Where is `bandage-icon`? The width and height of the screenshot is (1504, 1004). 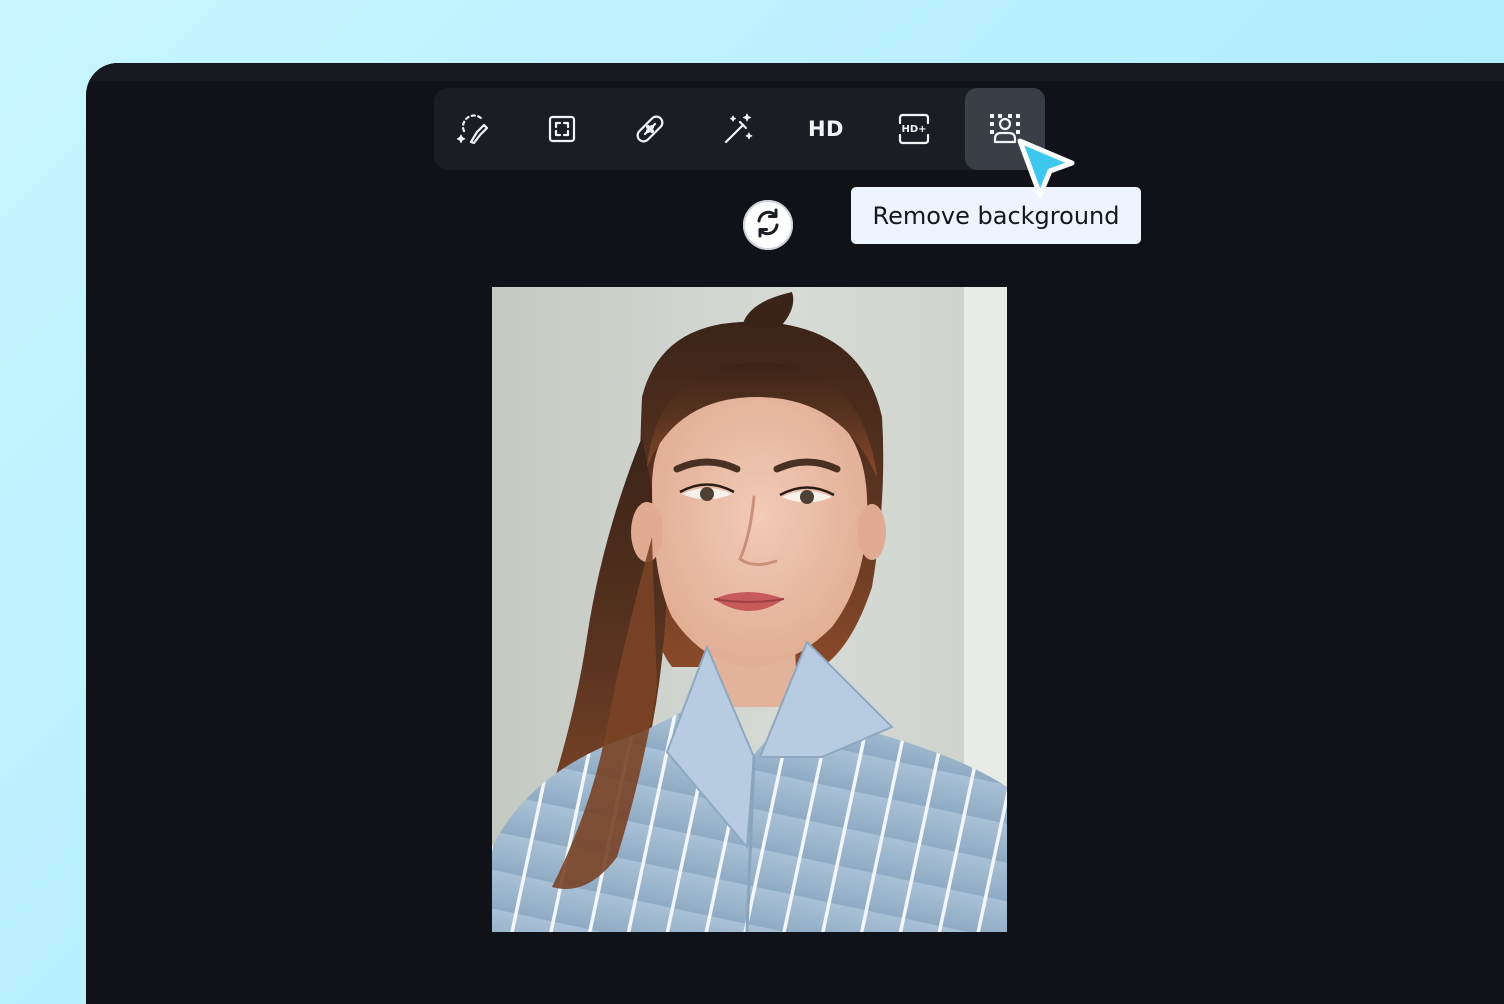
bandage-icon is located at coordinates (650, 129).